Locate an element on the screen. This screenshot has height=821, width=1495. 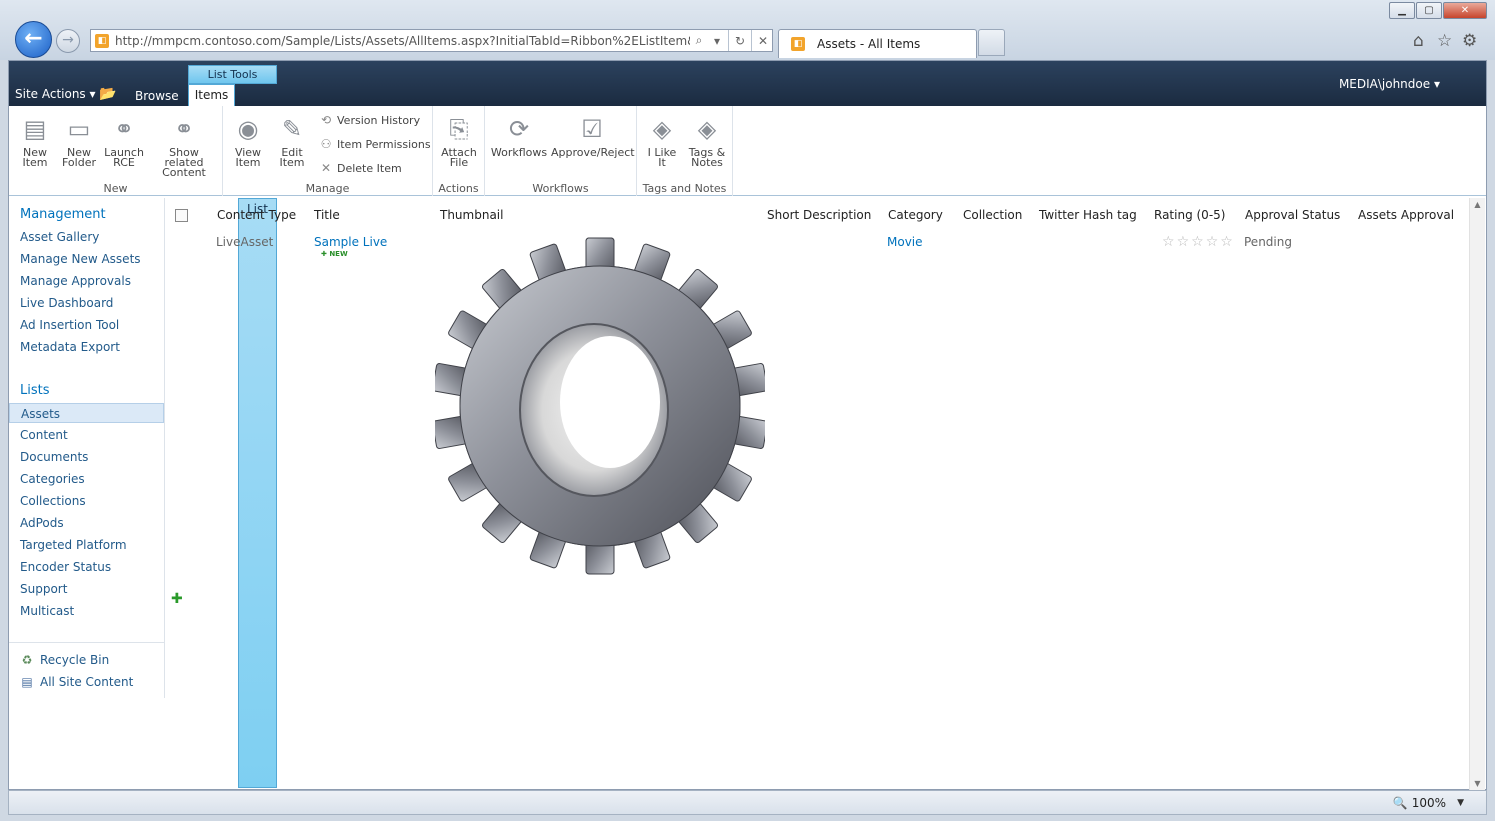
site-actions-menu: Site Actions ▾ is located at coordinates (55, 94).